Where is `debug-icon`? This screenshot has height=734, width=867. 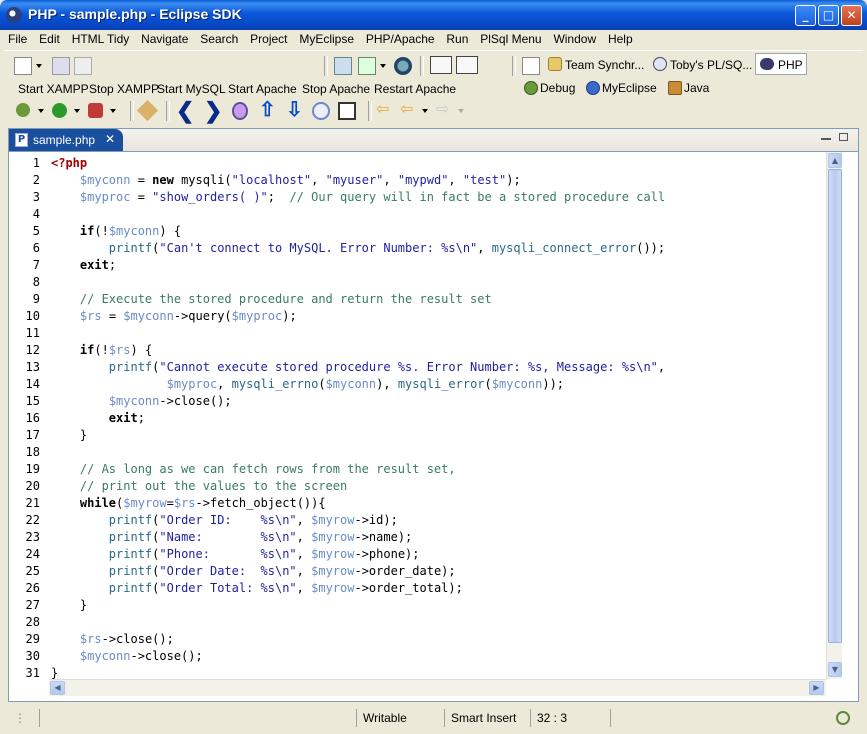
debug-icon is located at coordinates (23, 110).